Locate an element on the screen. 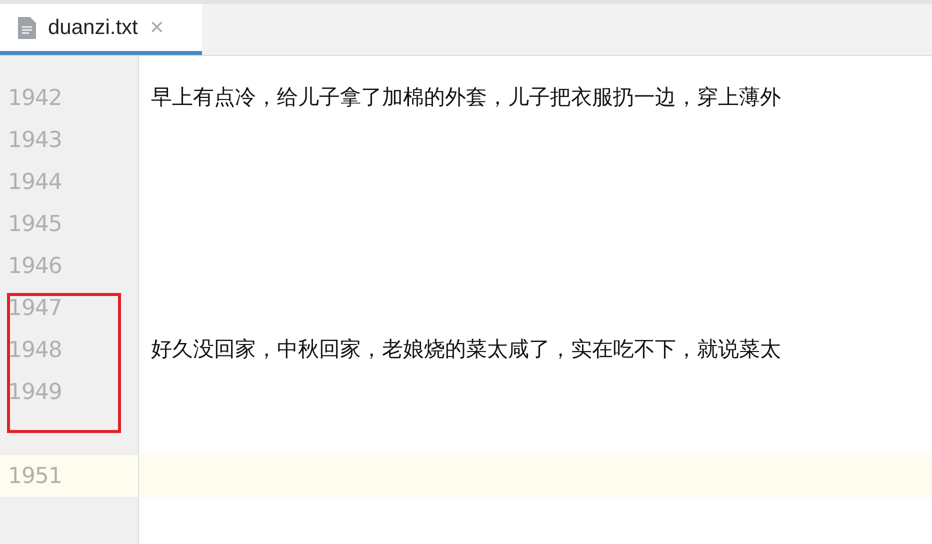 This screenshot has height=544, width=932. line-number: 1947 is located at coordinates (35, 308).